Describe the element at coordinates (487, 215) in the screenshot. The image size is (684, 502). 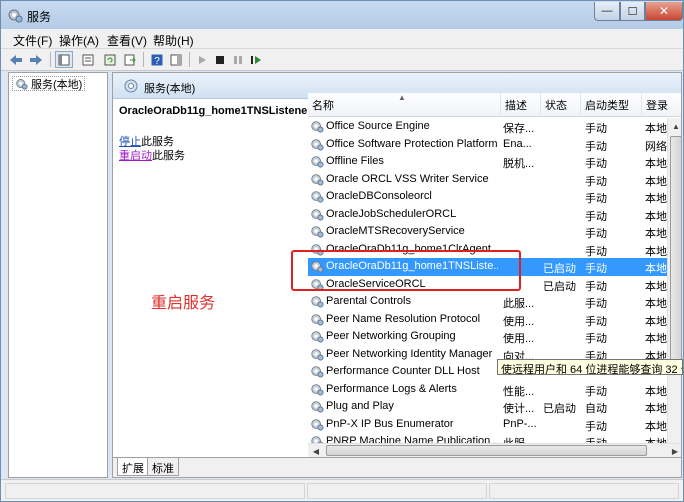
I see `table-row: OracleJobSchedulerORCL 手动 本地` at that location.